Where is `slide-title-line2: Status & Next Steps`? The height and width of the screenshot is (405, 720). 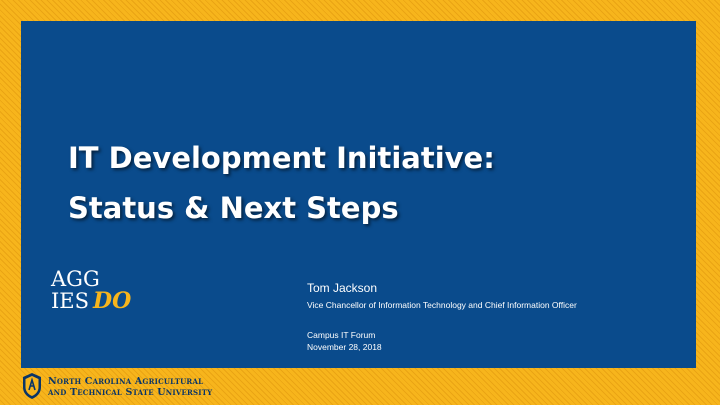
slide-title-line2: Status & Next Steps is located at coordinates (233, 208).